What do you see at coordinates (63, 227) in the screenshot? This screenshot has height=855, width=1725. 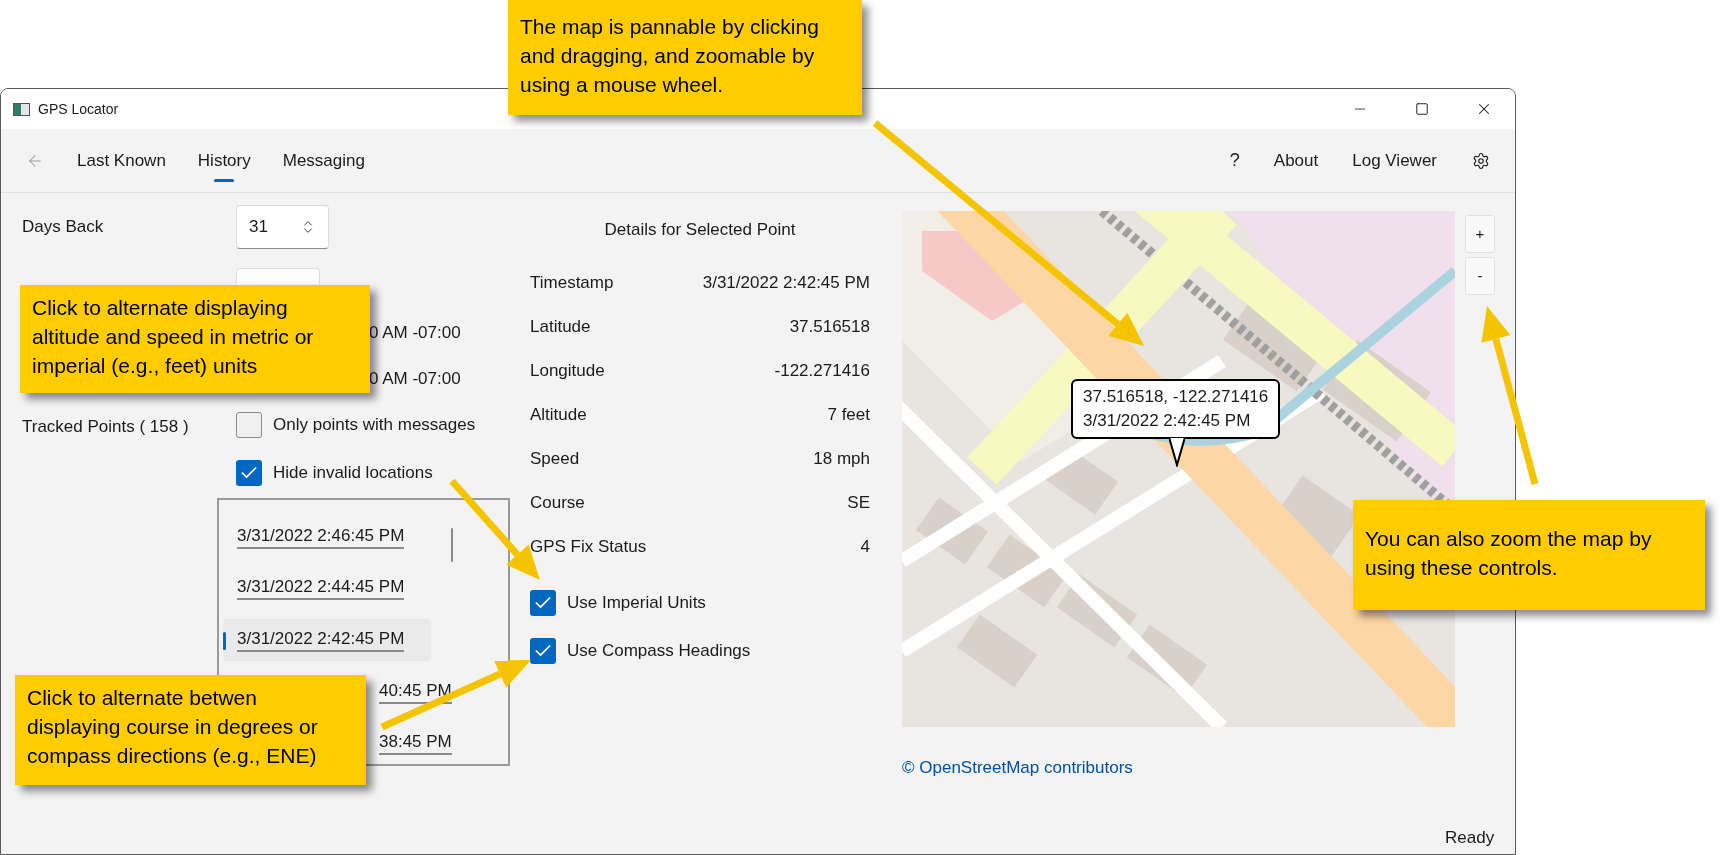 I see `days-back-label: Days Back` at bounding box center [63, 227].